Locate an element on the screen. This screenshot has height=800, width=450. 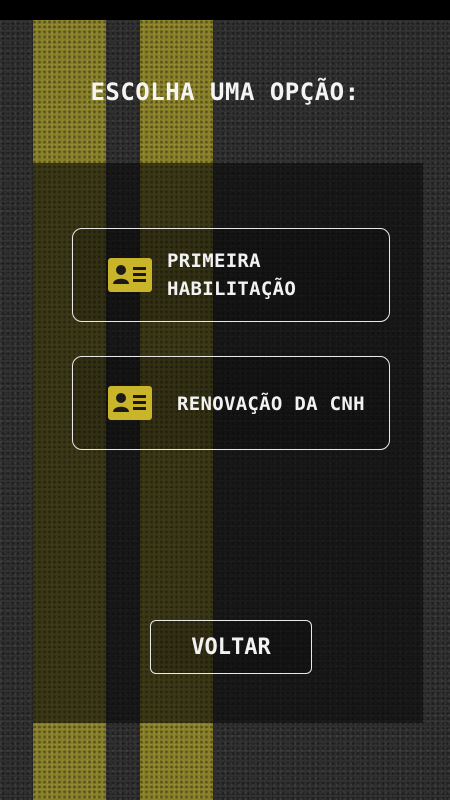
back-button: VOLTAR is located at coordinates (231, 647).